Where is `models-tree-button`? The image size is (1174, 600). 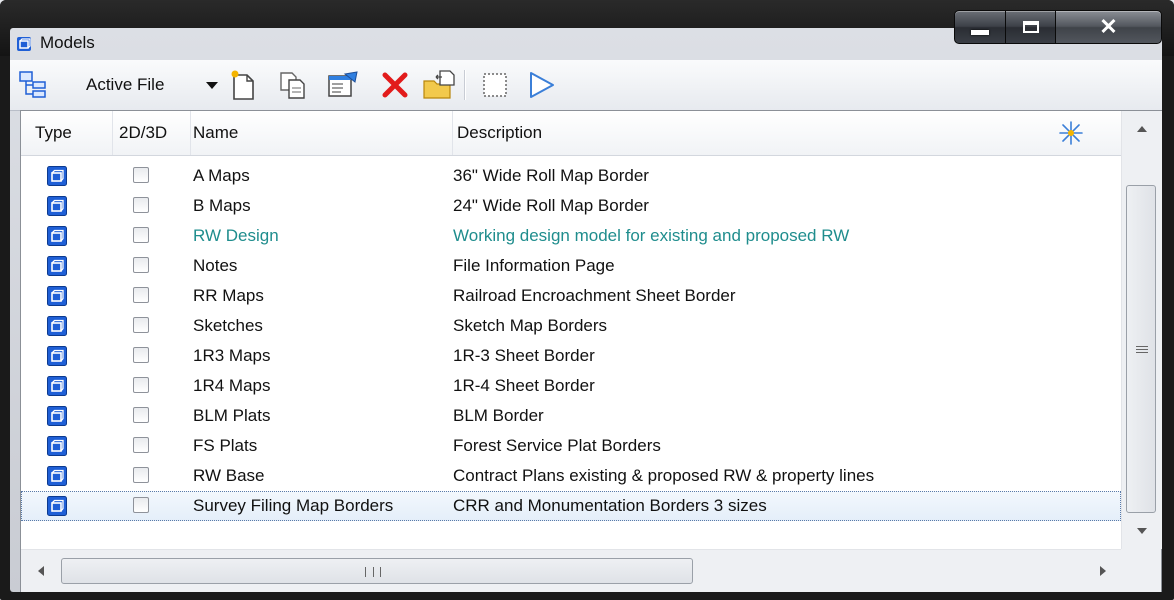 models-tree-button is located at coordinates (33, 85).